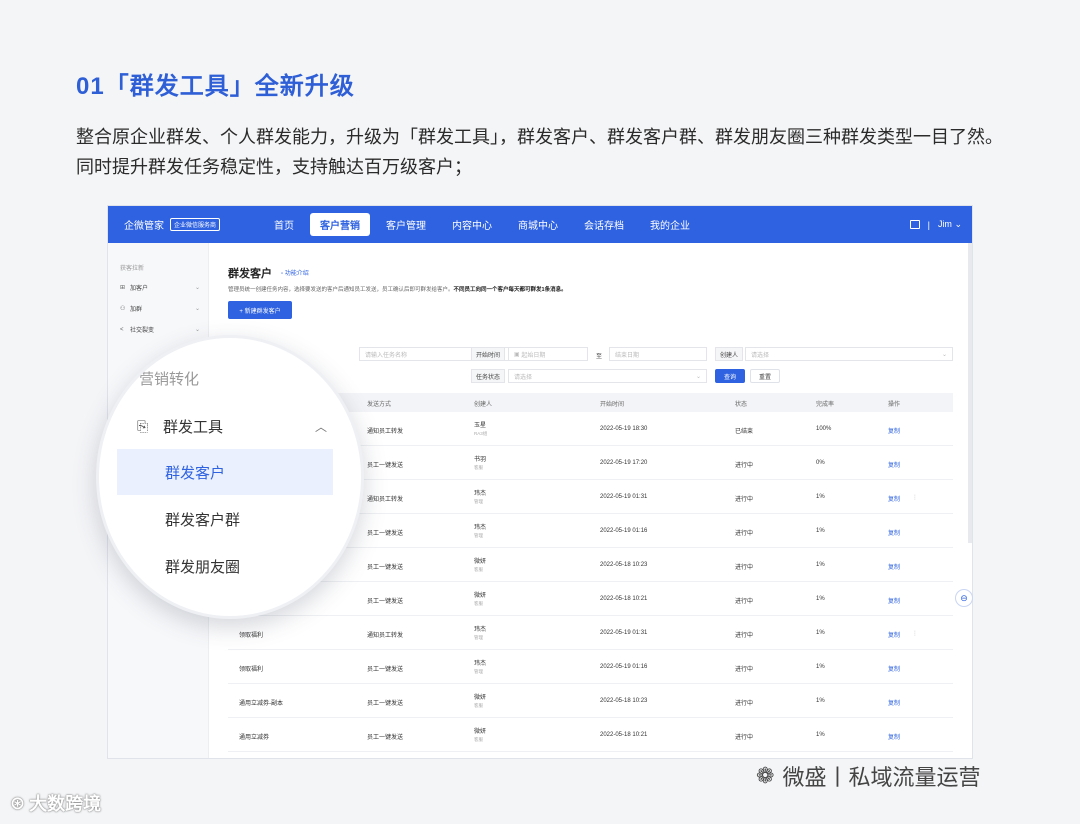 This screenshot has height=824, width=1080. I want to click on column-header: 状态, so click(741, 405).